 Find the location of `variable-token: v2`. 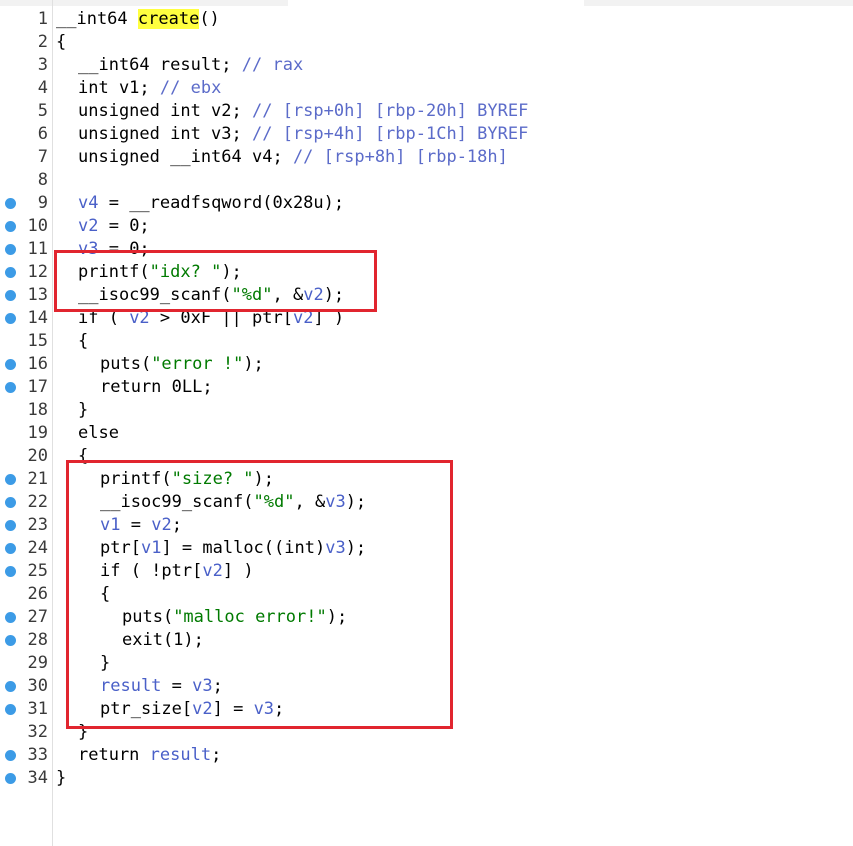

variable-token: v2 is located at coordinates (88, 226).